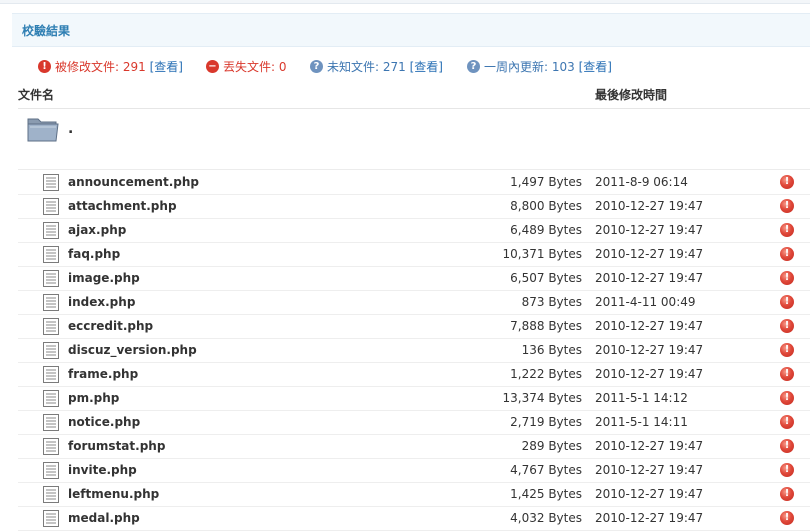 This screenshot has width=810, height=531. I want to click on file-name: attachment.php, so click(122, 206).